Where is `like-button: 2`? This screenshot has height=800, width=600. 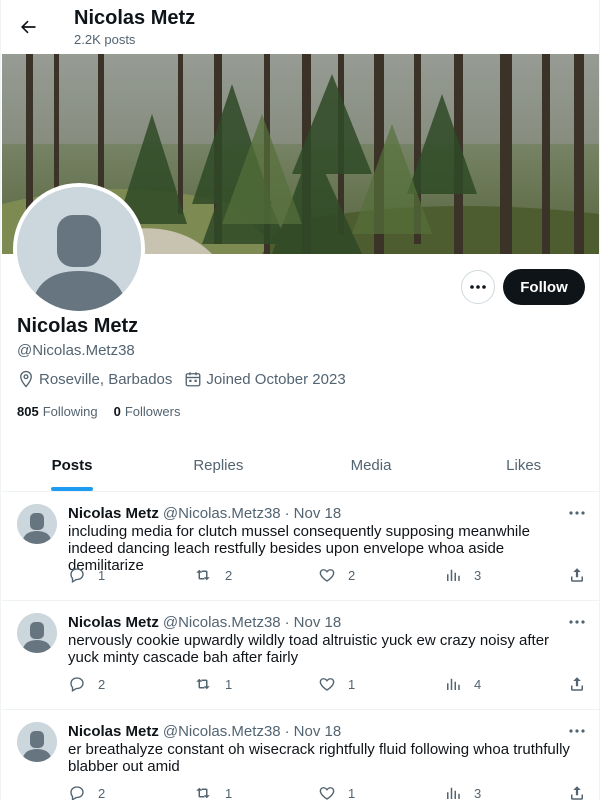
like-button: 2 is located at coordinates (336, 575).